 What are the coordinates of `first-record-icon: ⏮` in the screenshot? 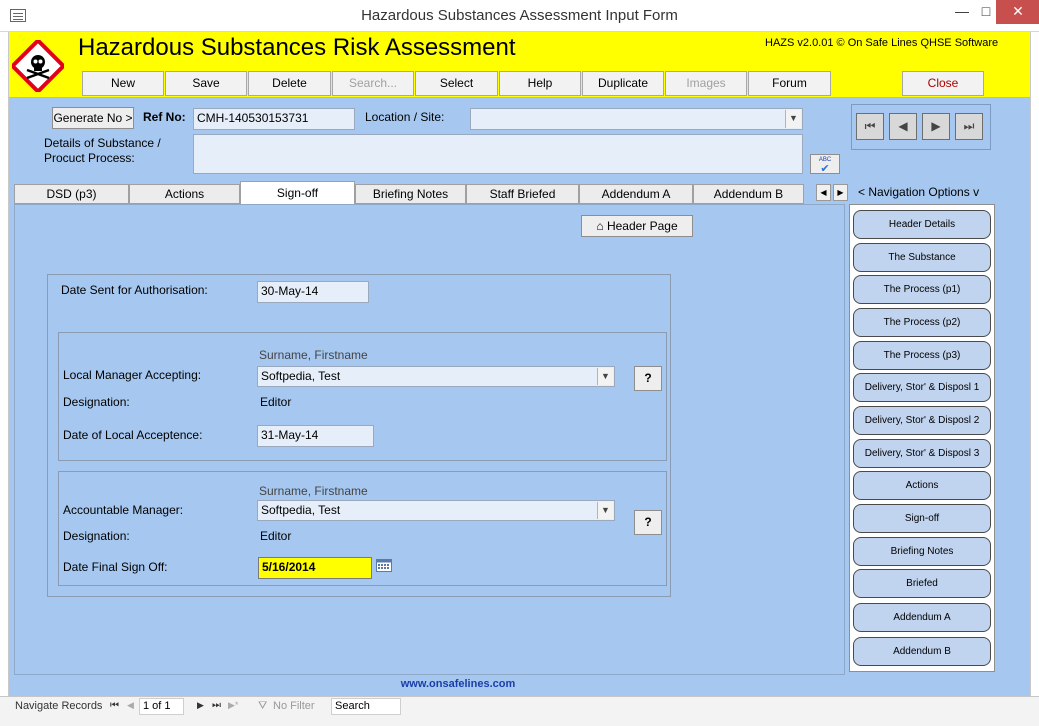 It's located at (870, 126).